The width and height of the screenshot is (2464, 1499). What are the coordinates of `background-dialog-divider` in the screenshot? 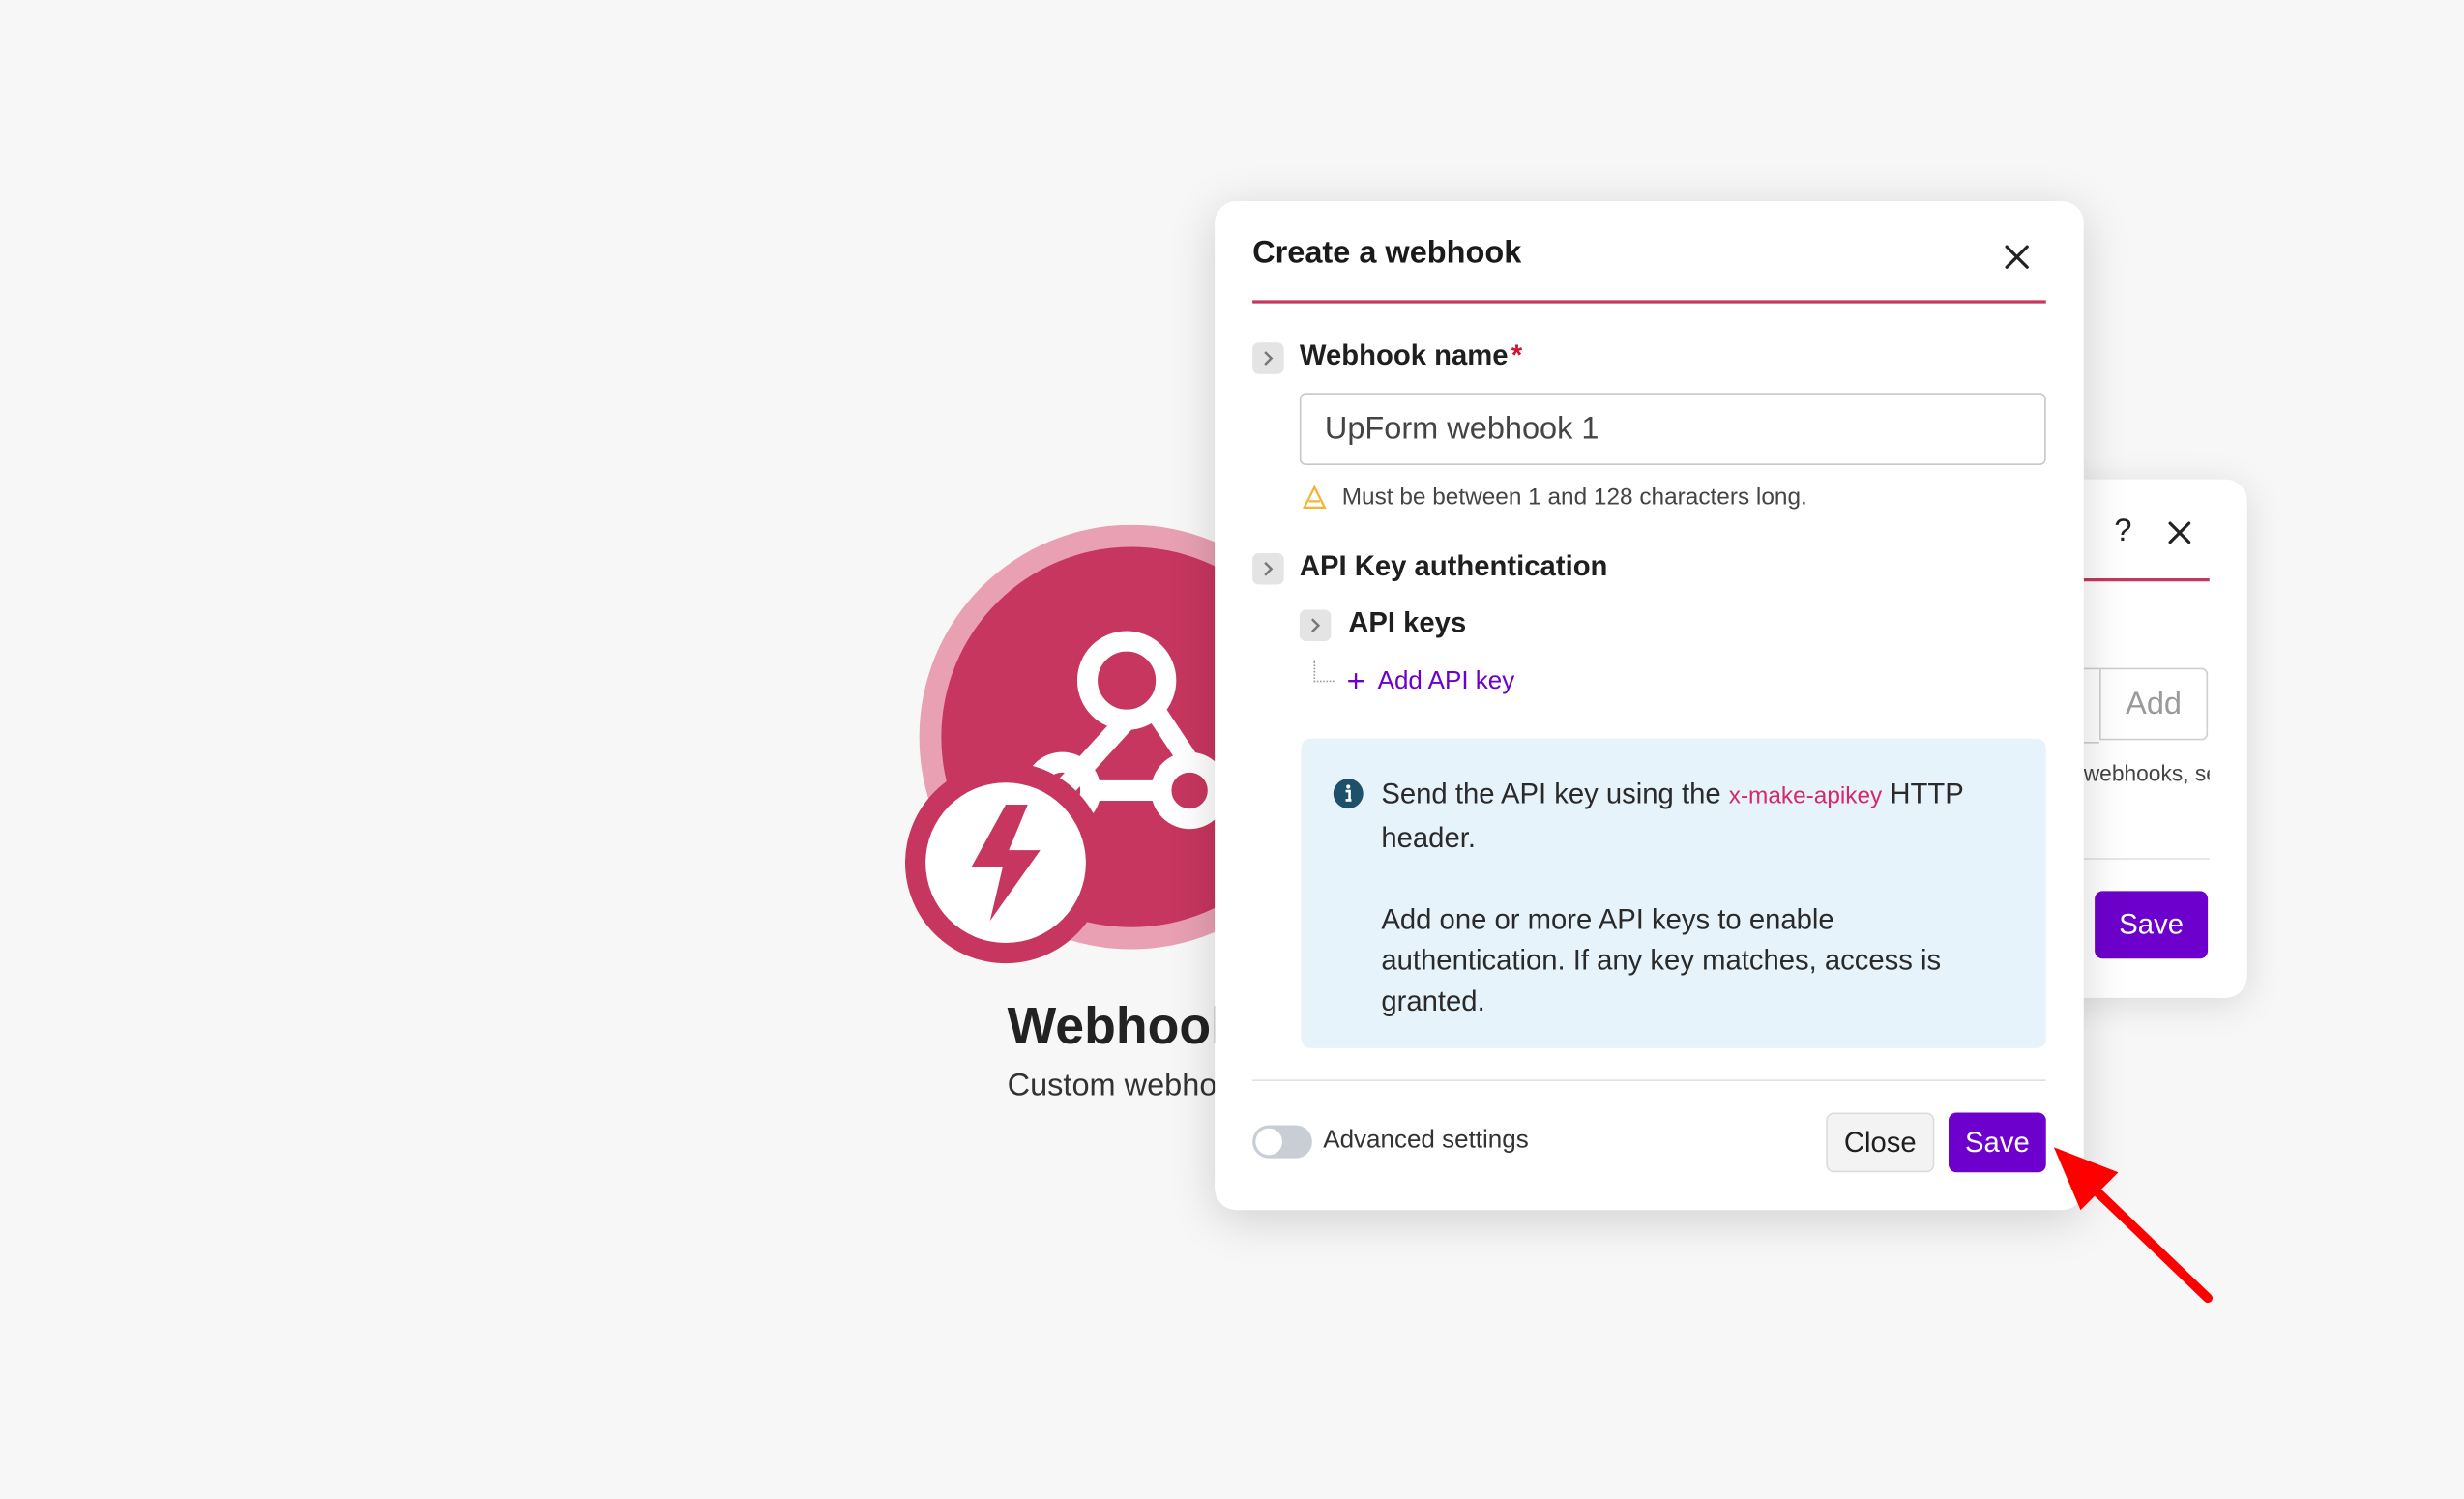 It's located at (2146, 580).